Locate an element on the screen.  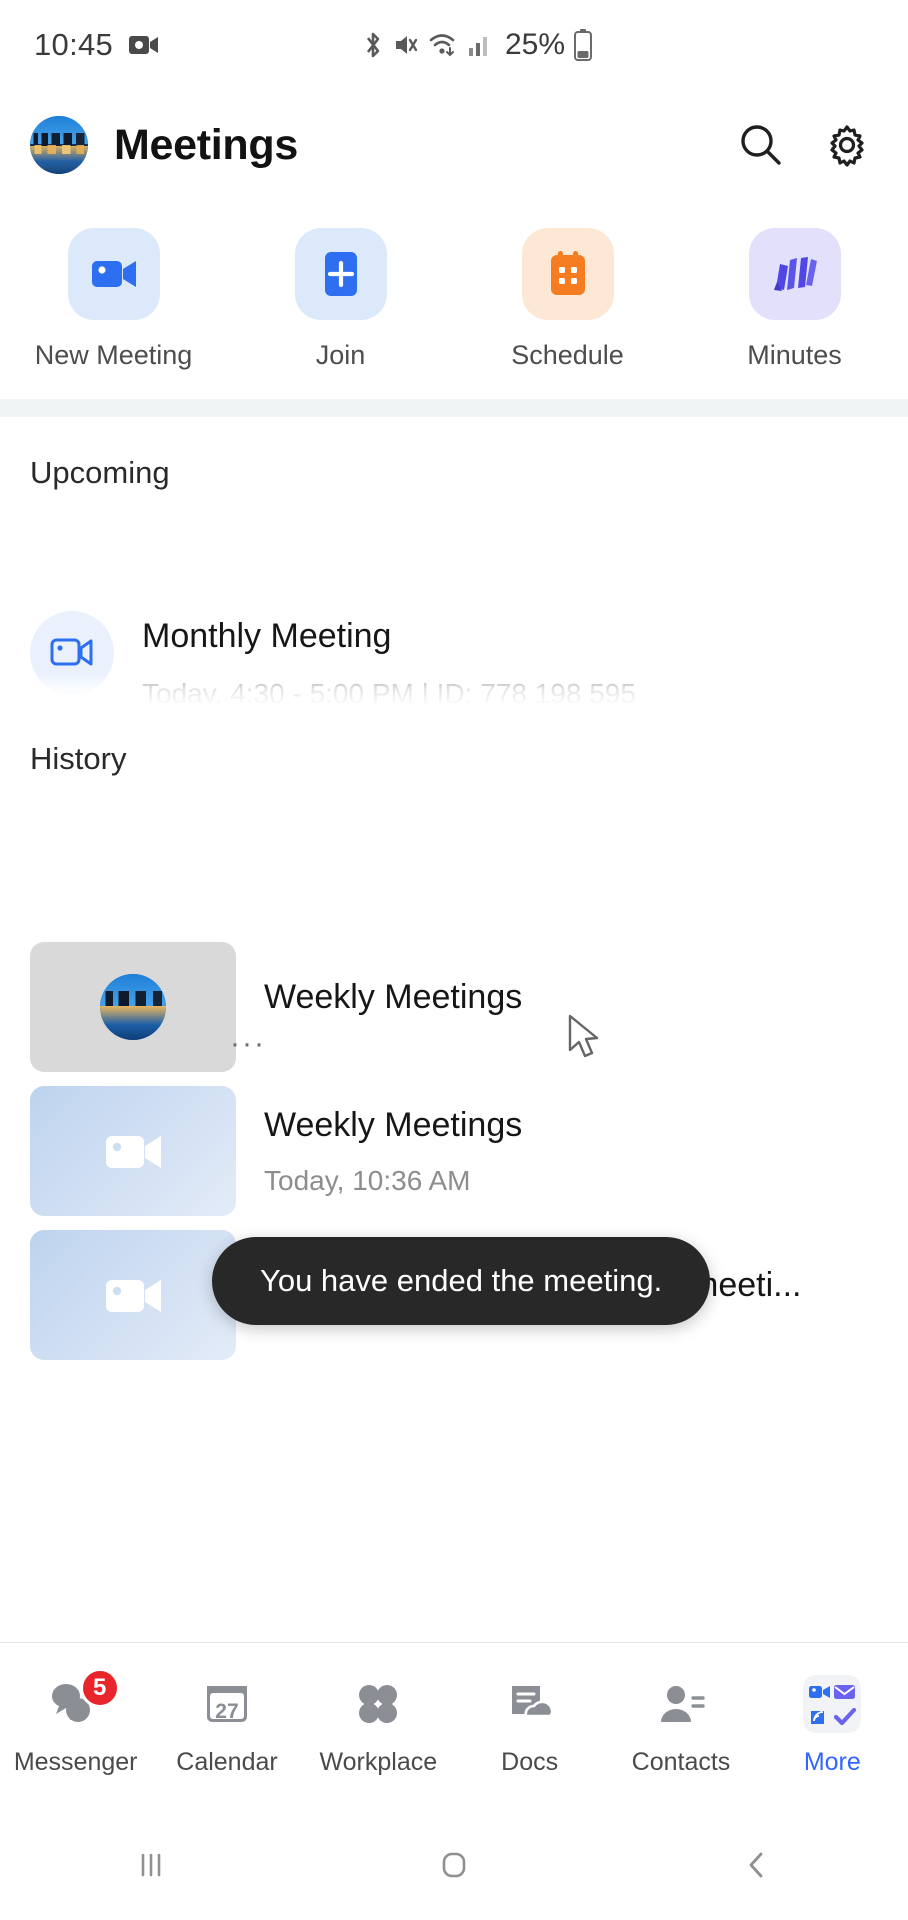
status-time: 10:45 is located at coordinates (74, 44).